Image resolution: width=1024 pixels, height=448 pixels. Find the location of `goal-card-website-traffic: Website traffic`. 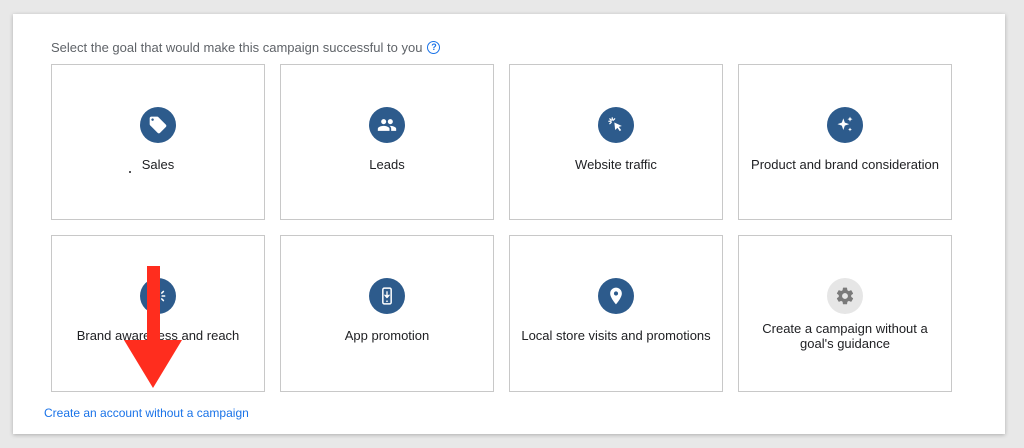

goal-card-website-traffic: Website traffic is located at coordinates (616, 142).